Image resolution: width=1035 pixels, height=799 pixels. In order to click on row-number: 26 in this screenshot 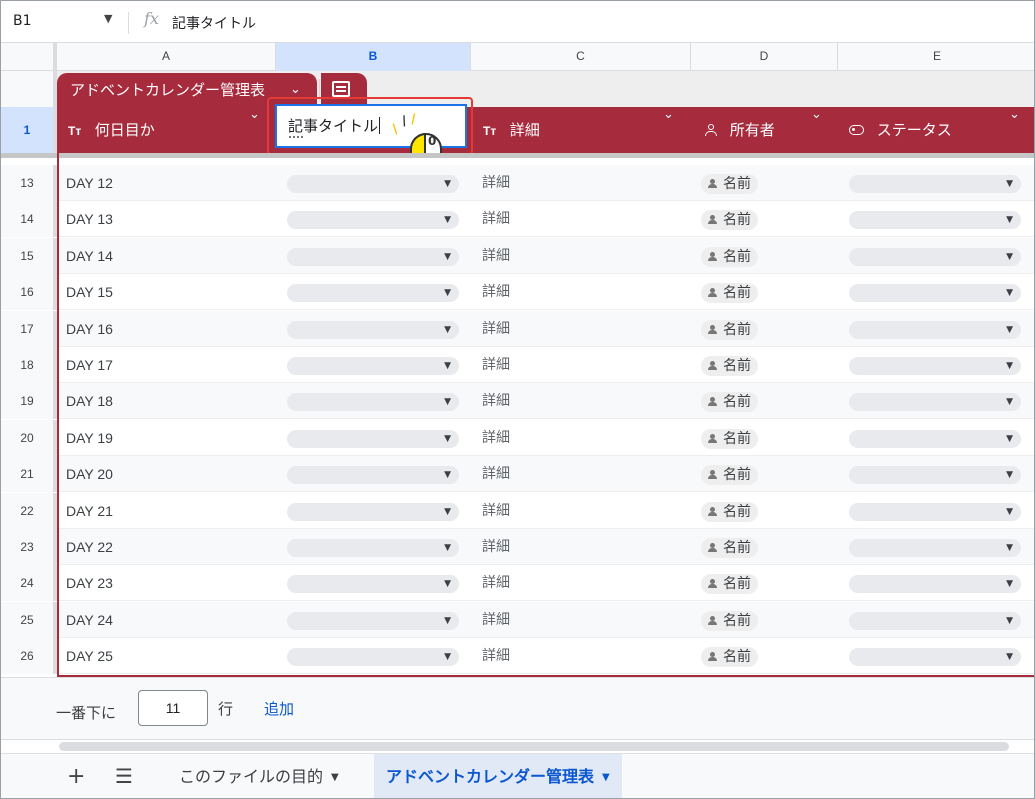, I will do `click(29, 656)`.